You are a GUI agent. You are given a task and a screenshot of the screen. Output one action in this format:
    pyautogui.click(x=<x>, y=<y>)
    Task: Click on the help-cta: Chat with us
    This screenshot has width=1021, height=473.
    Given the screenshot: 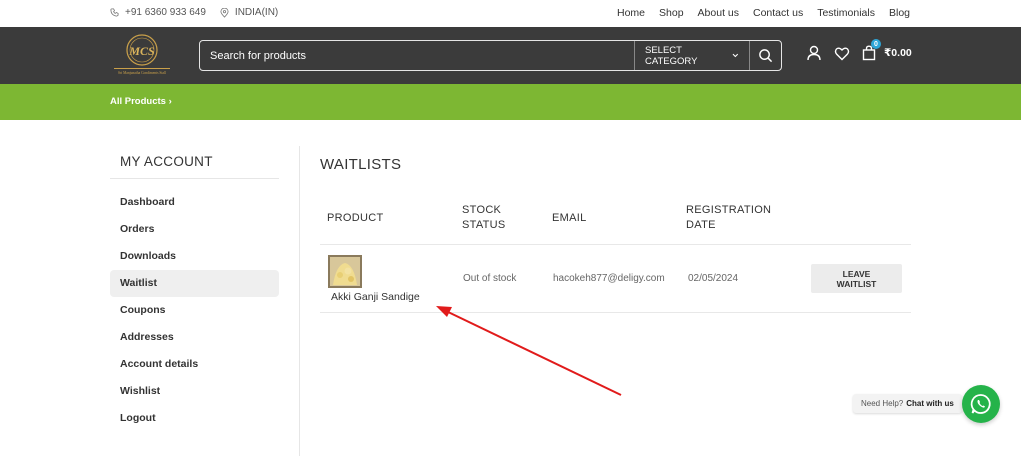 What is the action you would take?
    pyautogui.click(x=930, y=403)
    